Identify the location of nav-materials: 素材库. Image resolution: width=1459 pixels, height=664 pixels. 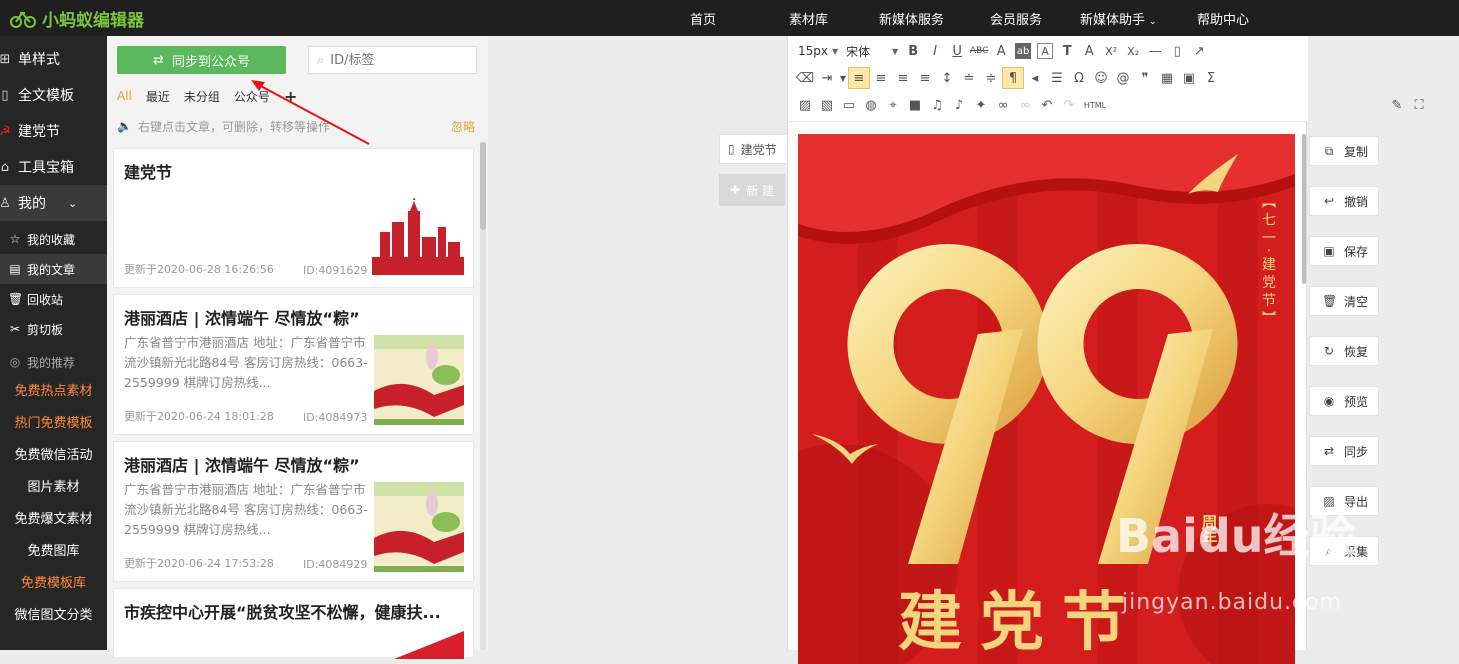
(808, 18).